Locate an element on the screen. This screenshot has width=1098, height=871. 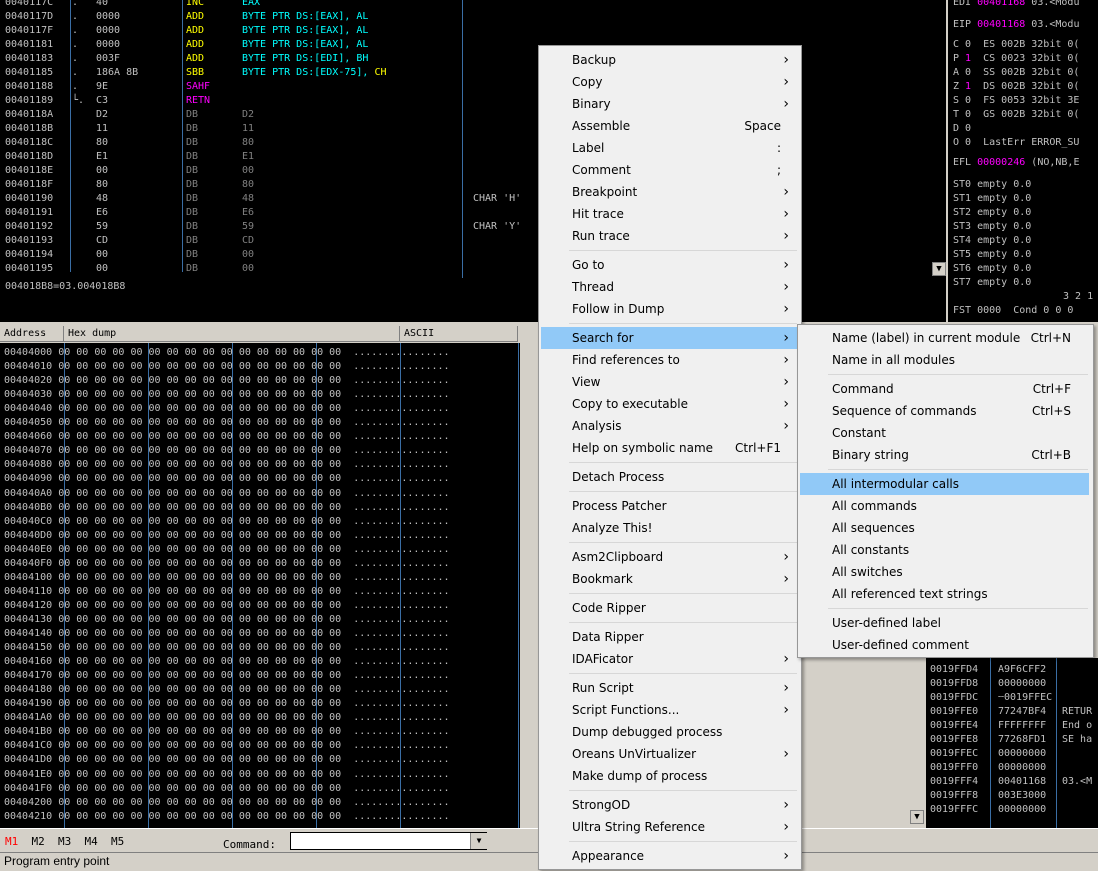
menu-item-label: Label: is located at coordinates (670, 148).